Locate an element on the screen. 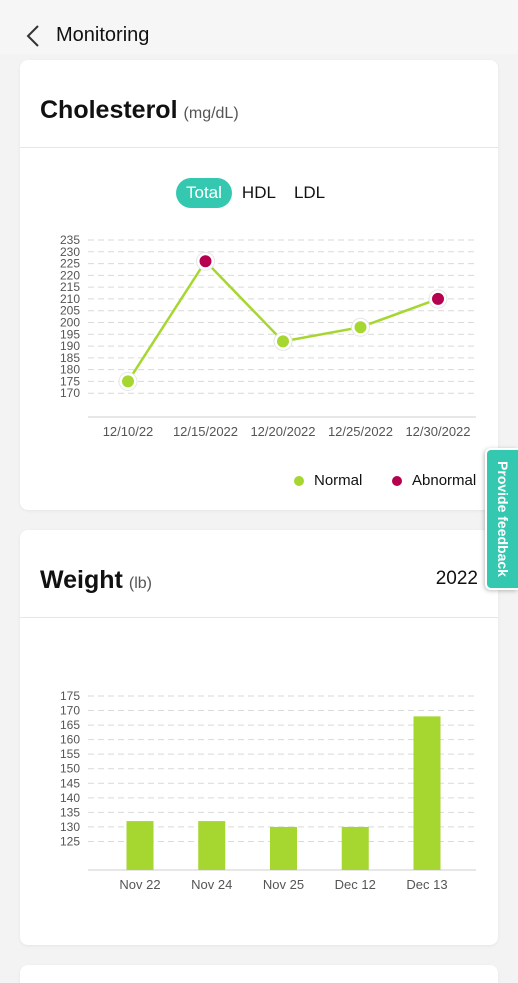 This screenshot has width=518, height=983. x-tick-label: 12/30/2022 is located at coordinates (437, 431).